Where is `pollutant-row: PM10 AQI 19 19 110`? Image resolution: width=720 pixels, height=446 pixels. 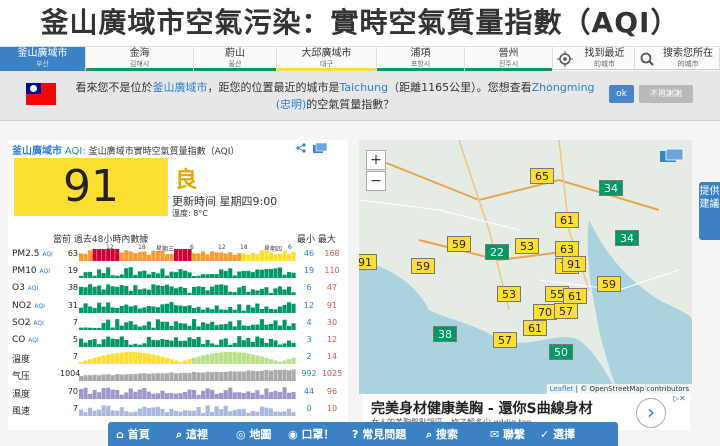 pollutant-row: PM10 AQI 19 19 110 is located at coordinates (178, 271).